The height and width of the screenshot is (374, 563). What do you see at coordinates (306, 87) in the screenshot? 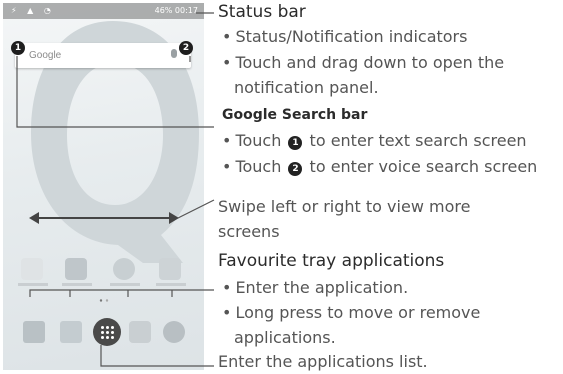
I see `status-bar-item-cont: notification panel.` at bounding box center [306, 87].